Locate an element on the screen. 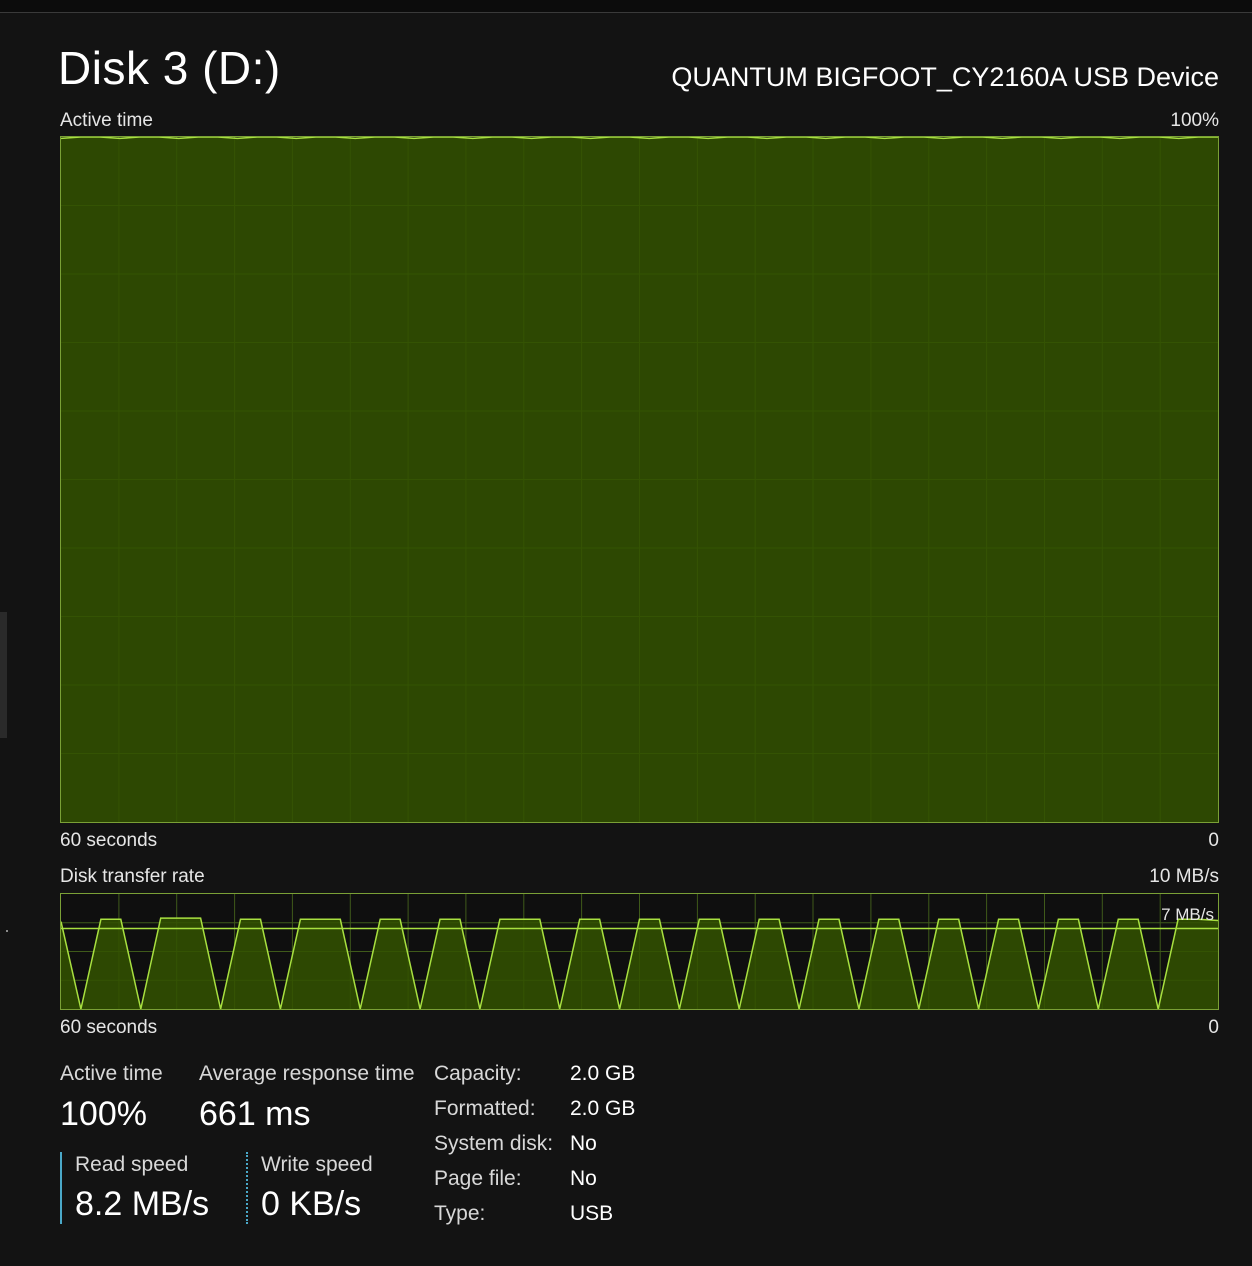 The image size is (1252, 1266). info-formatted-label: Formatted: is located at coordinates (485, 1108).